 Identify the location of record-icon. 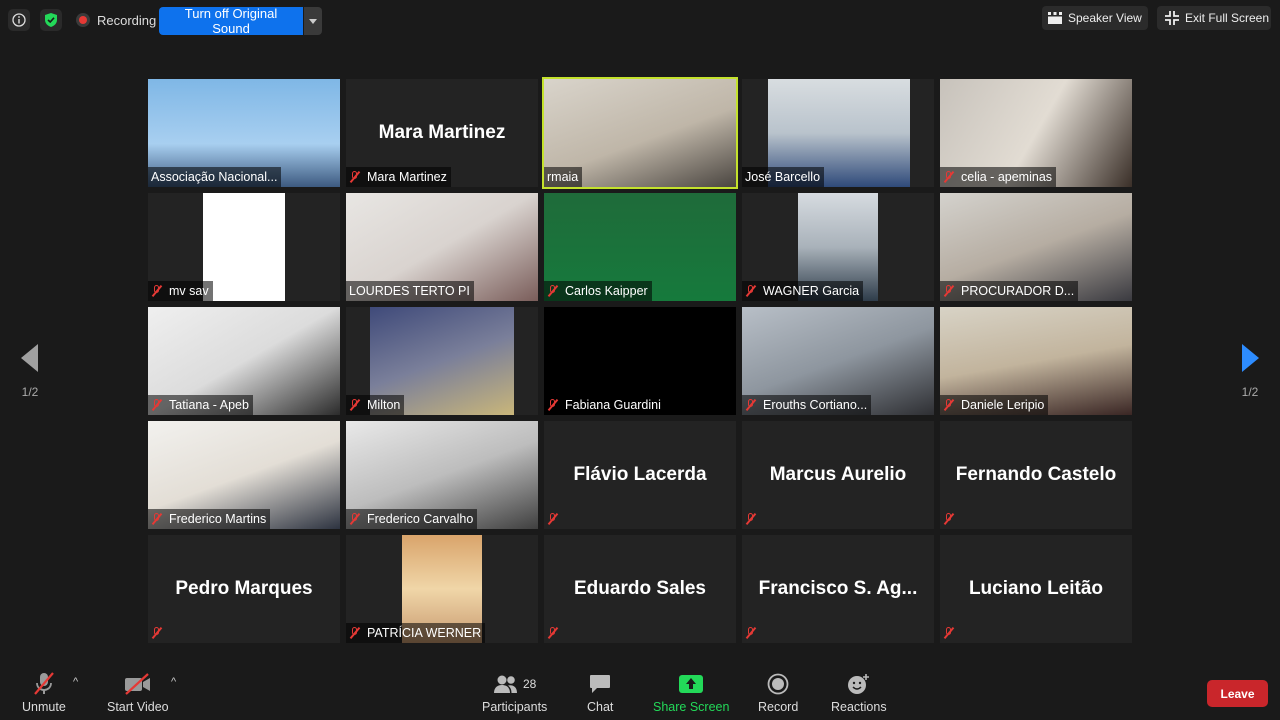
(778, 684).